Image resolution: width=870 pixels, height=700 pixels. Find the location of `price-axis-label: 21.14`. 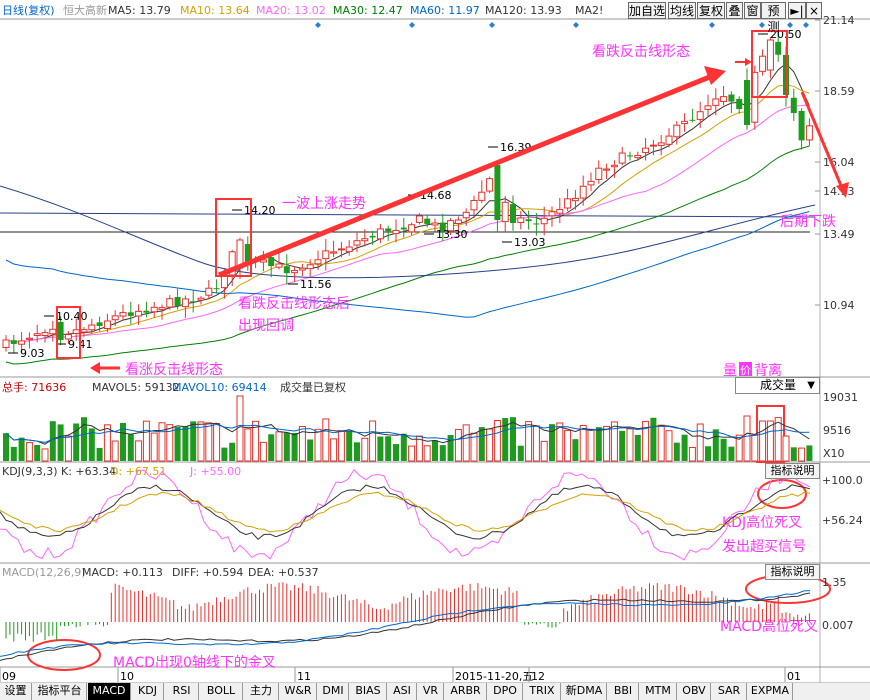

price-axis-label: 21.14 is located at coordinates (839, 20).